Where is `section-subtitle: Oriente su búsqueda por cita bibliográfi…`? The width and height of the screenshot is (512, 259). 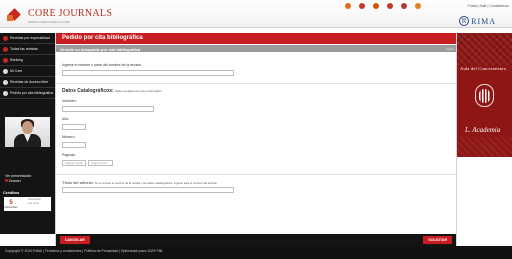
section-subtitle: Oriente su búsqueda por cita bibliográfi… is located at coordinates (256, 48).